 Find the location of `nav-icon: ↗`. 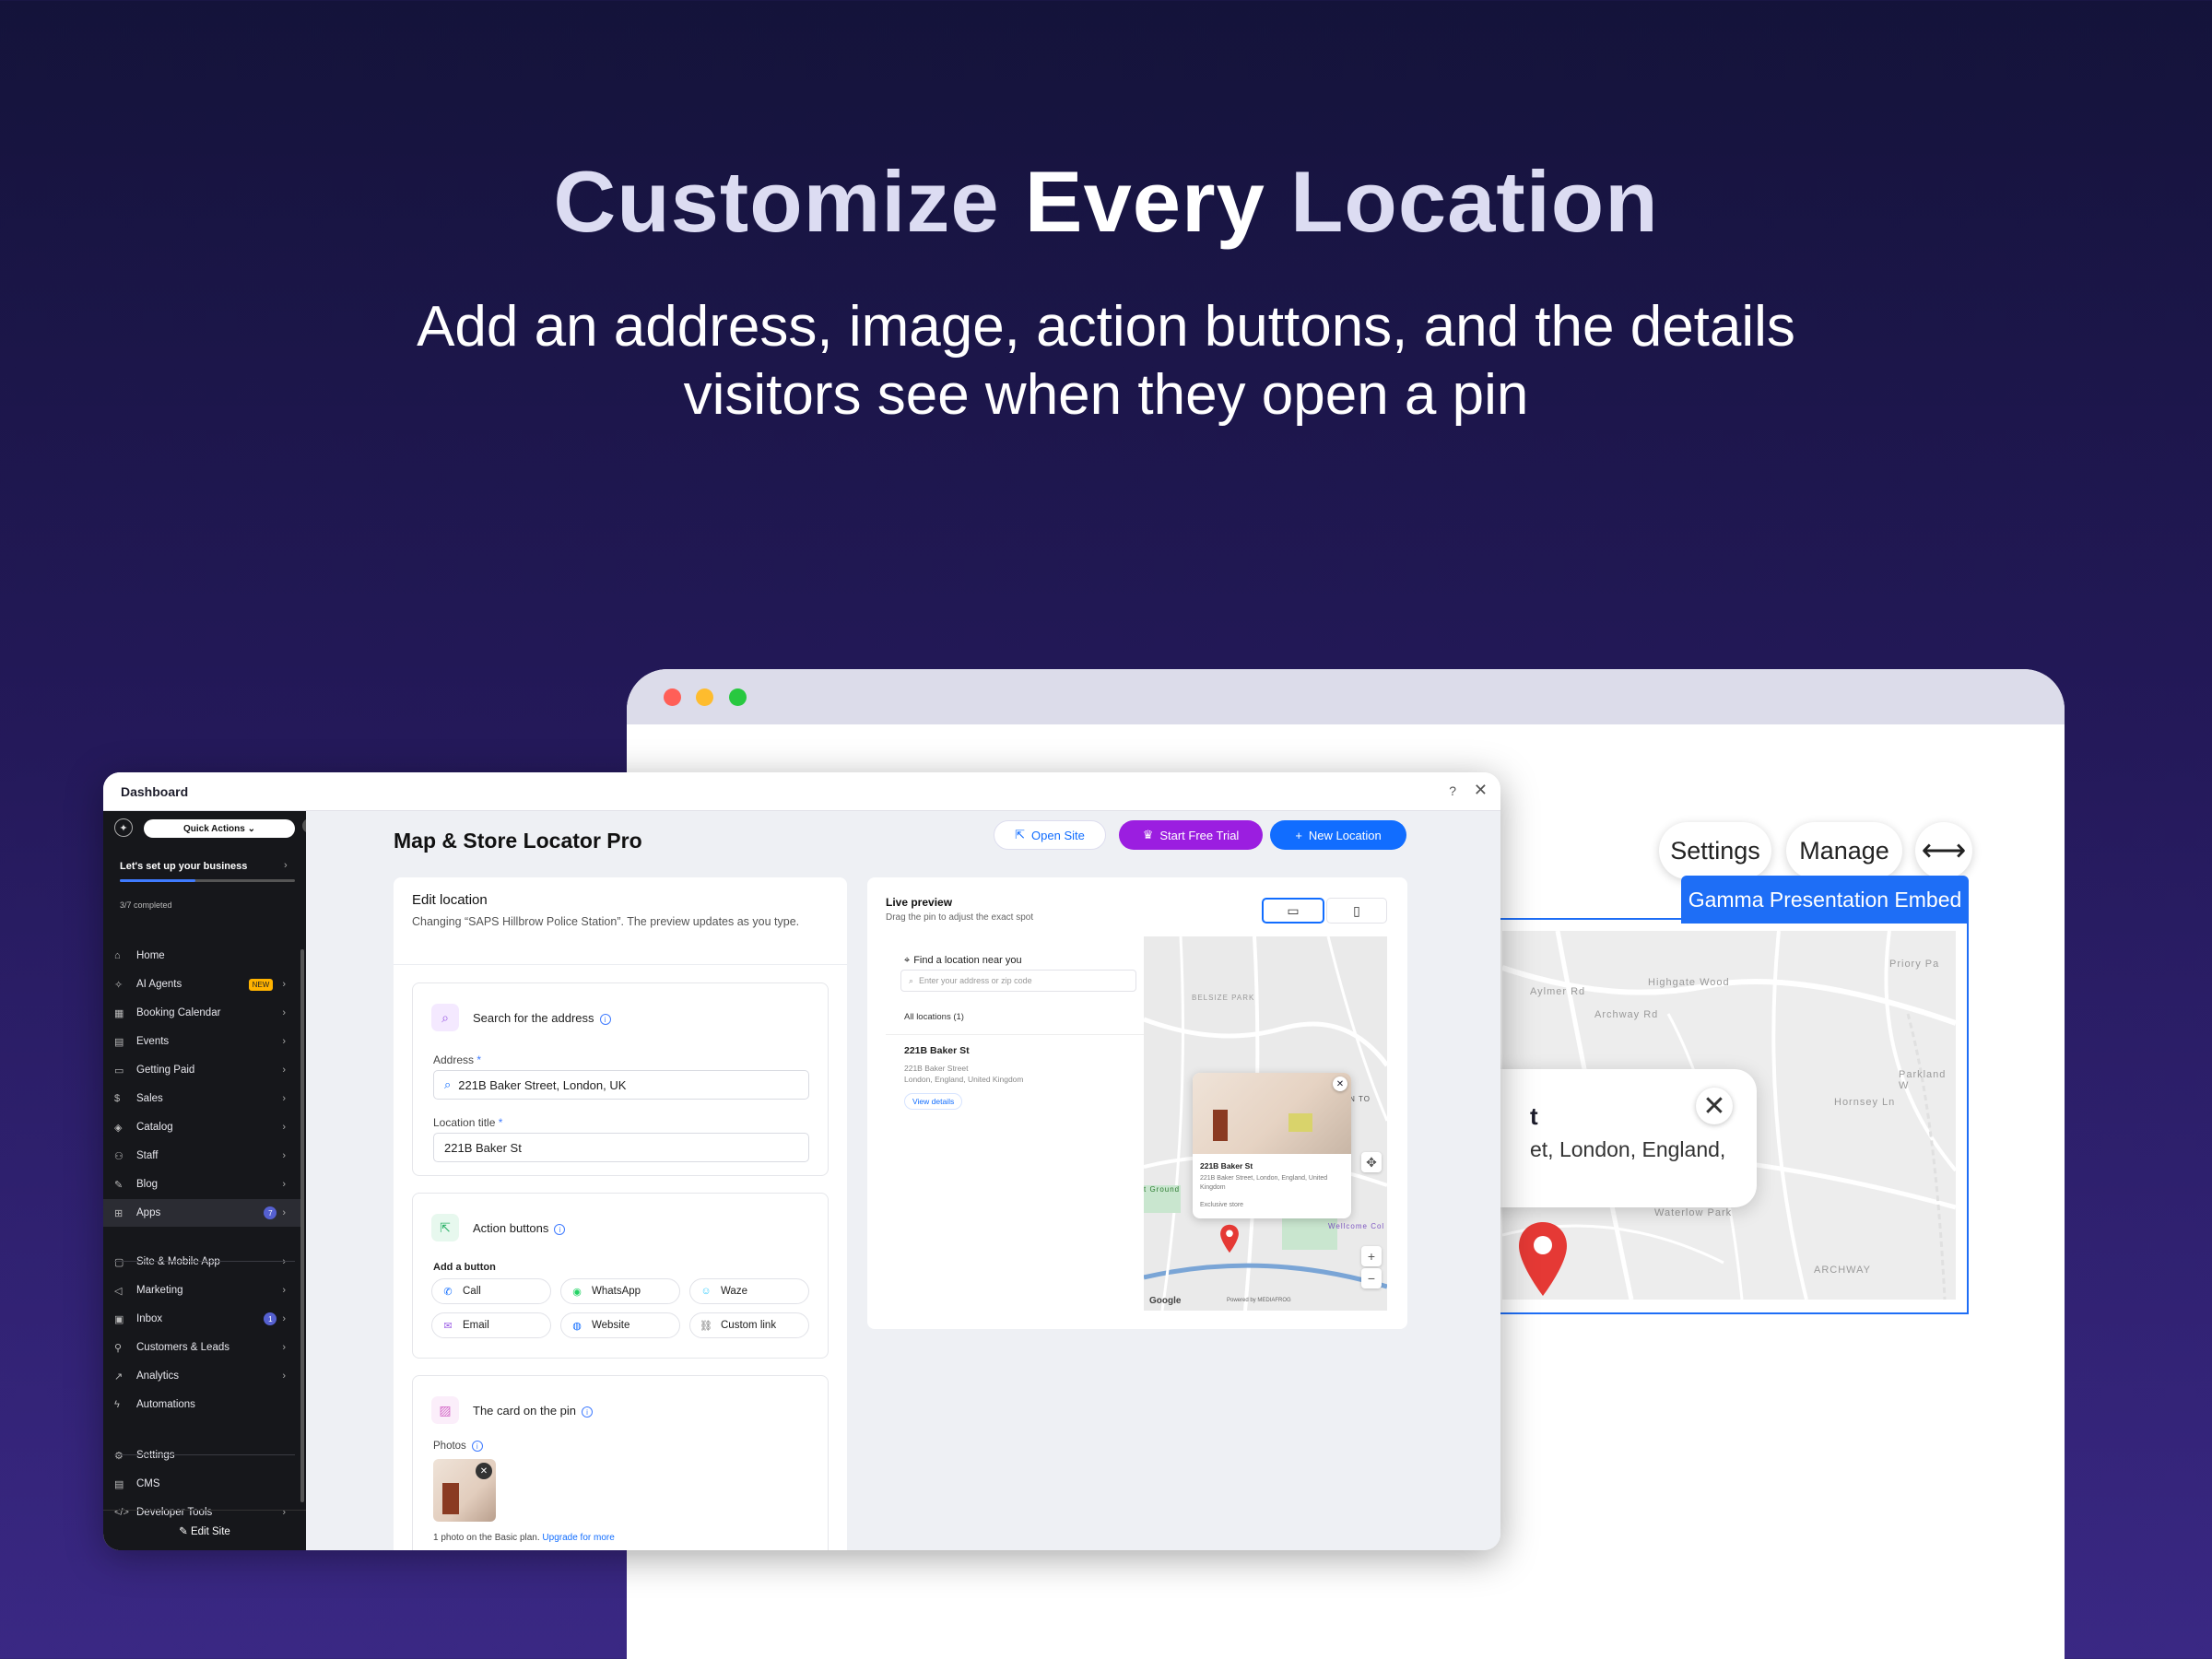

nav-icon: ↗ is located at coordinates (119, 1376).